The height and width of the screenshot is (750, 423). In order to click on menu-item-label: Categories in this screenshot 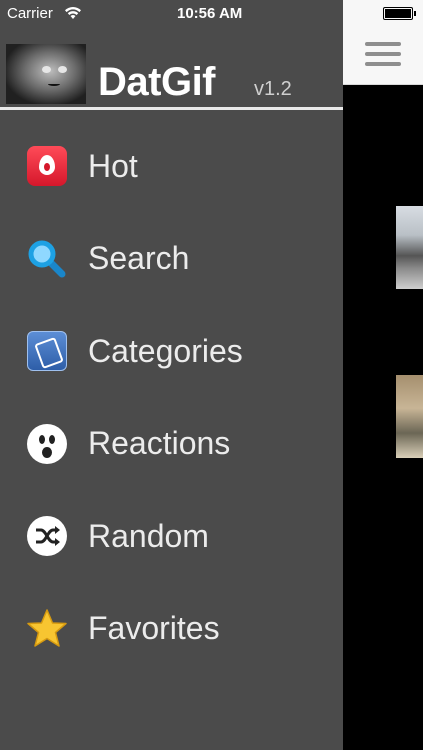, I will do `click(165, 350)`.